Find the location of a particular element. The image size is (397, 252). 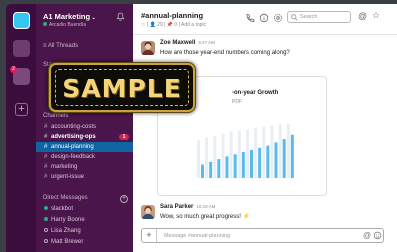

message-author: Zoe Maxwell 9:47 AM is located at coordinates (187, 43).